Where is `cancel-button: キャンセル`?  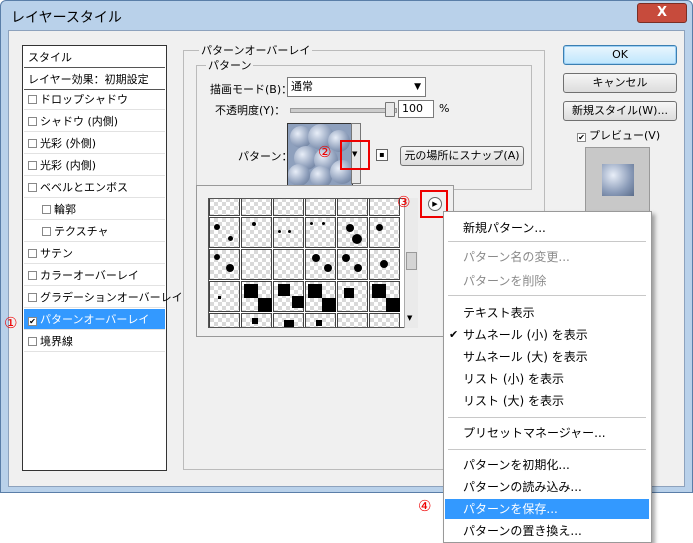
cancel-button: キャンセル is located at coordinates (620, 83).